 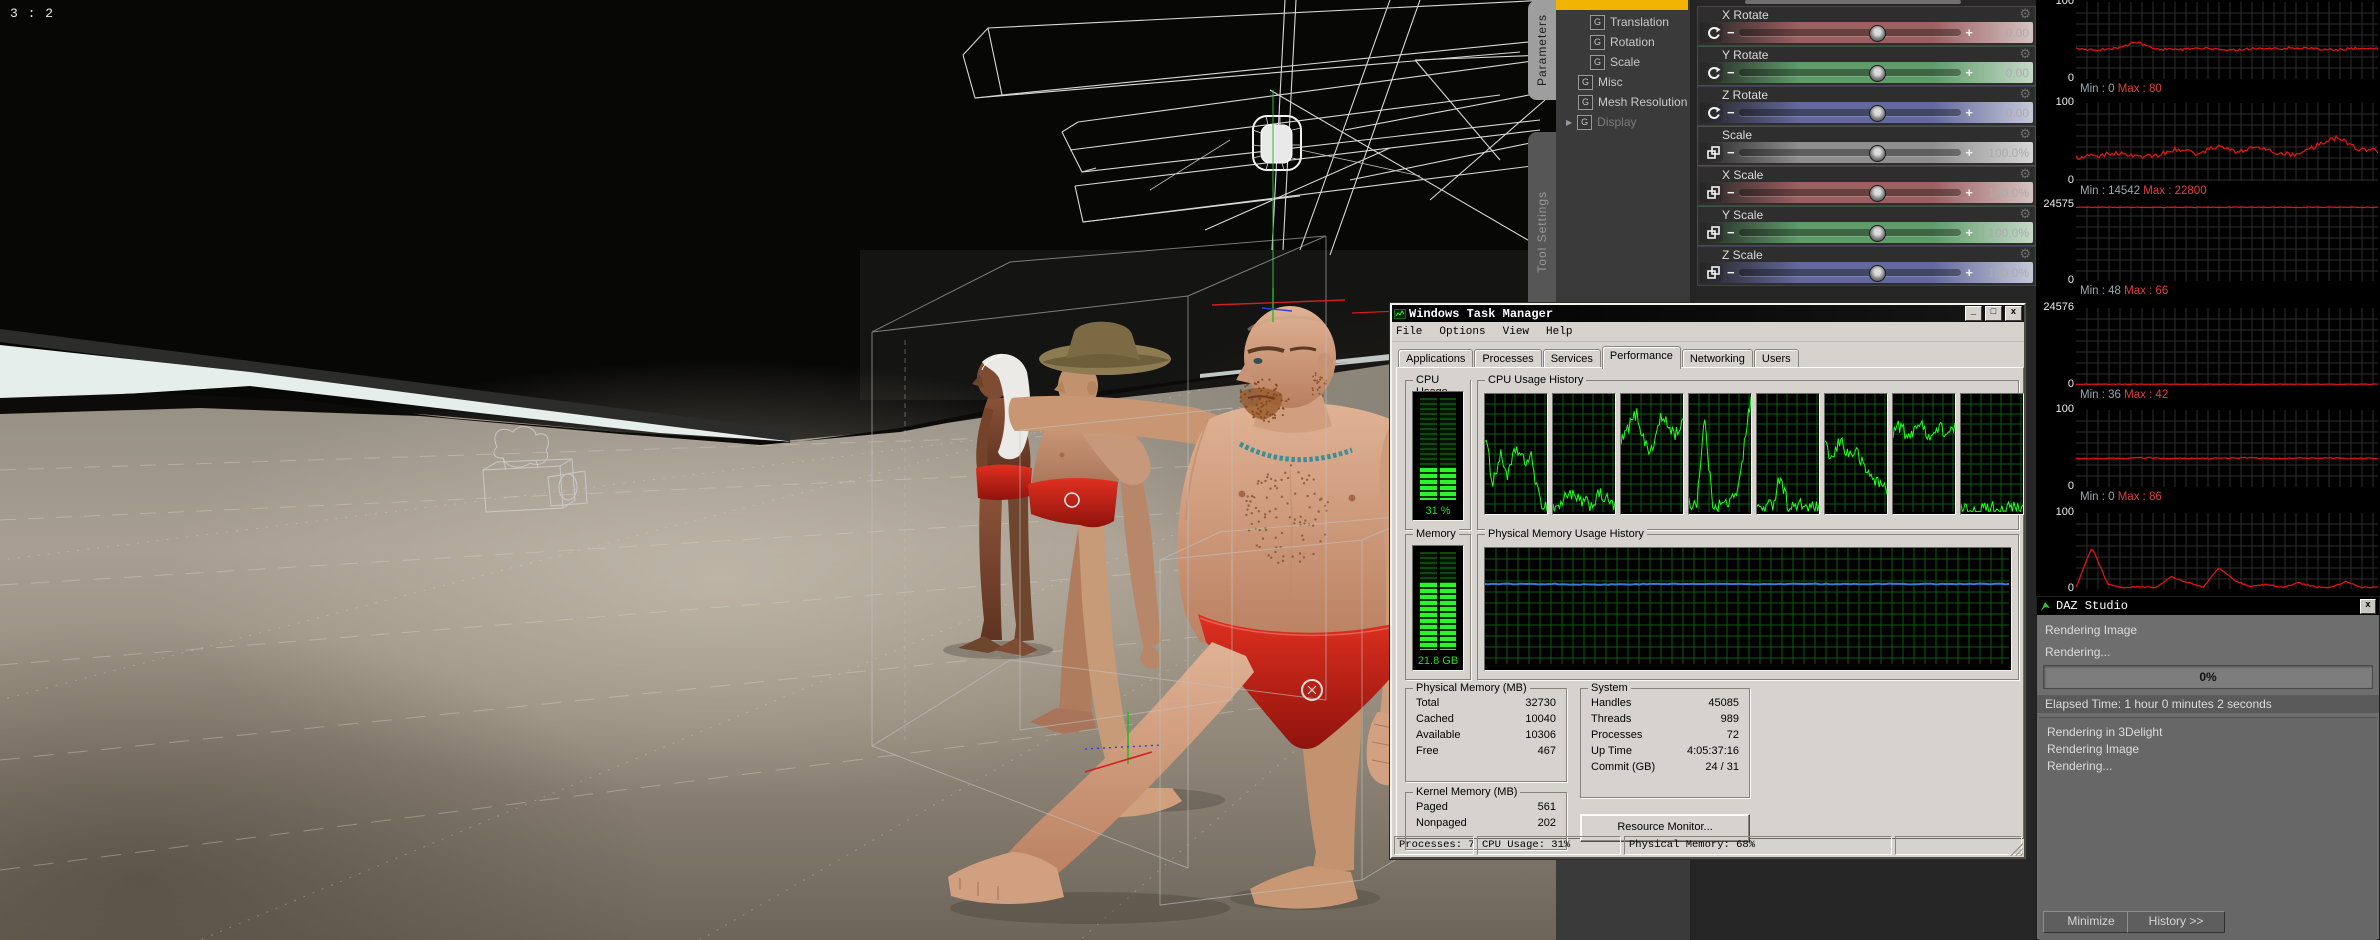 What do you see at coordinates (1632, 42) in the screenshot?
I see `tree-item-label: Rotation` at bounding box center [1632, 42].